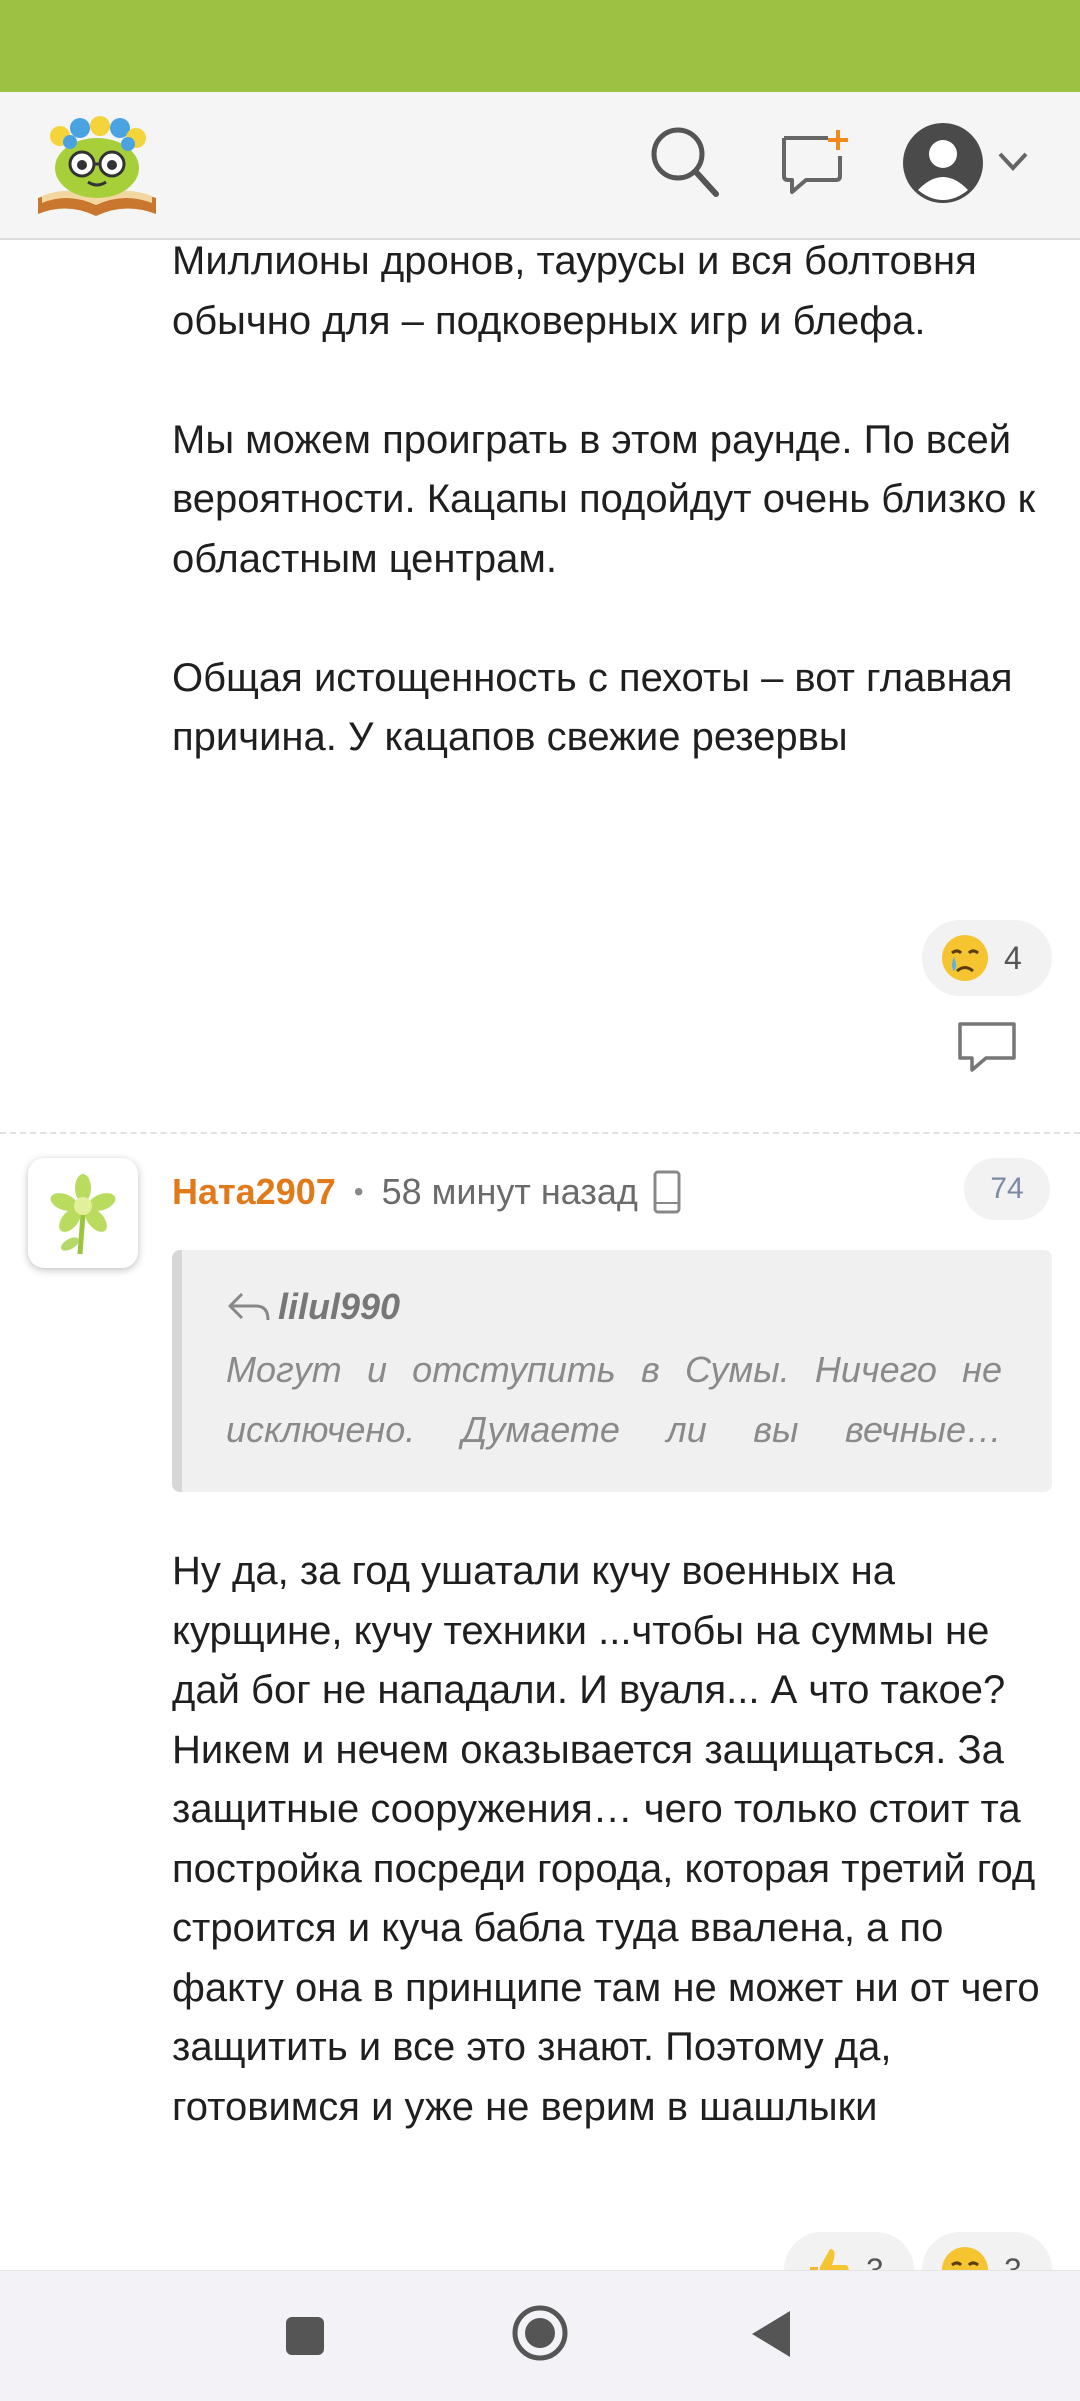 The height and width of the screenshot is (2401, 1080). What do you see at coordinates (684, 162) in the screenshot?
I see `search-icon` at bounding box center [684, 162].